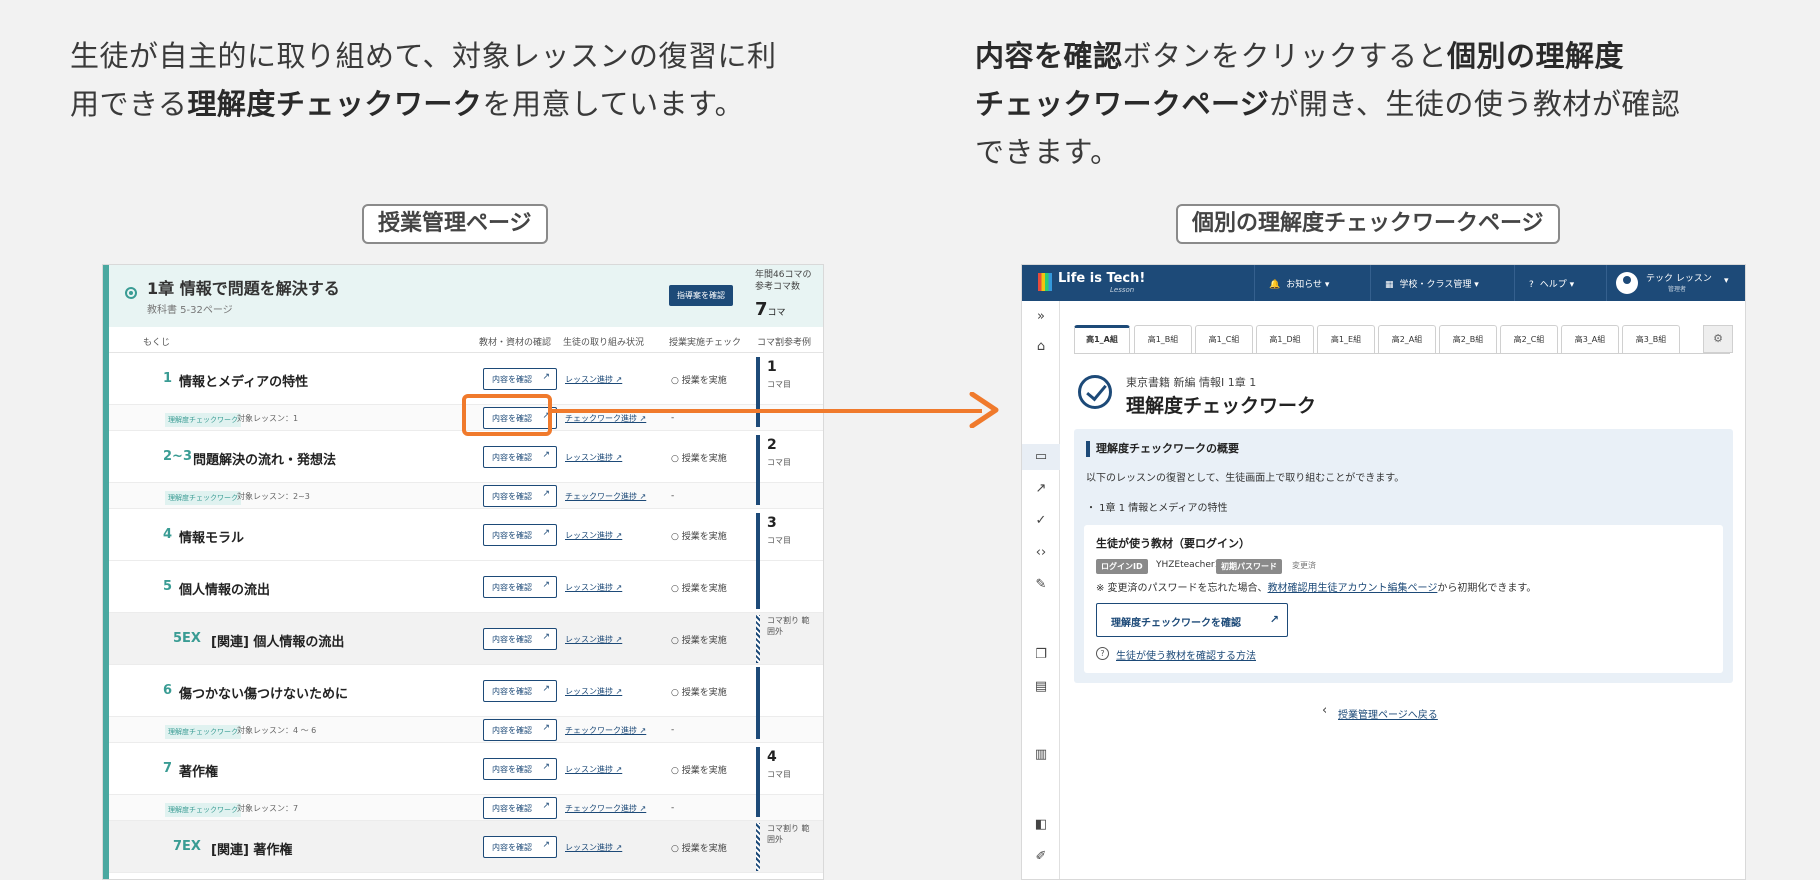  Describe the element at coordinates (1041, 857) in the screenshot. I see `file-edit-icon: ✐` at that location.